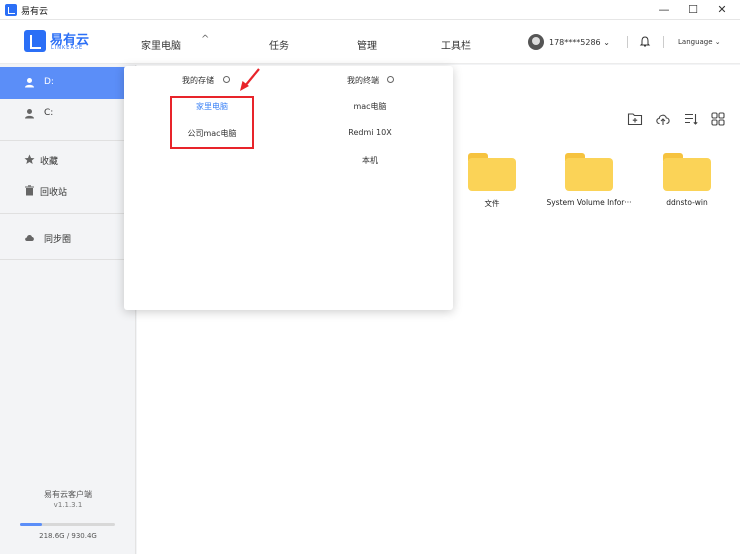  Describe the element at coordinates (49, 162) in the screenshot. I see `sidebar-item-label: 收藏` at that location.